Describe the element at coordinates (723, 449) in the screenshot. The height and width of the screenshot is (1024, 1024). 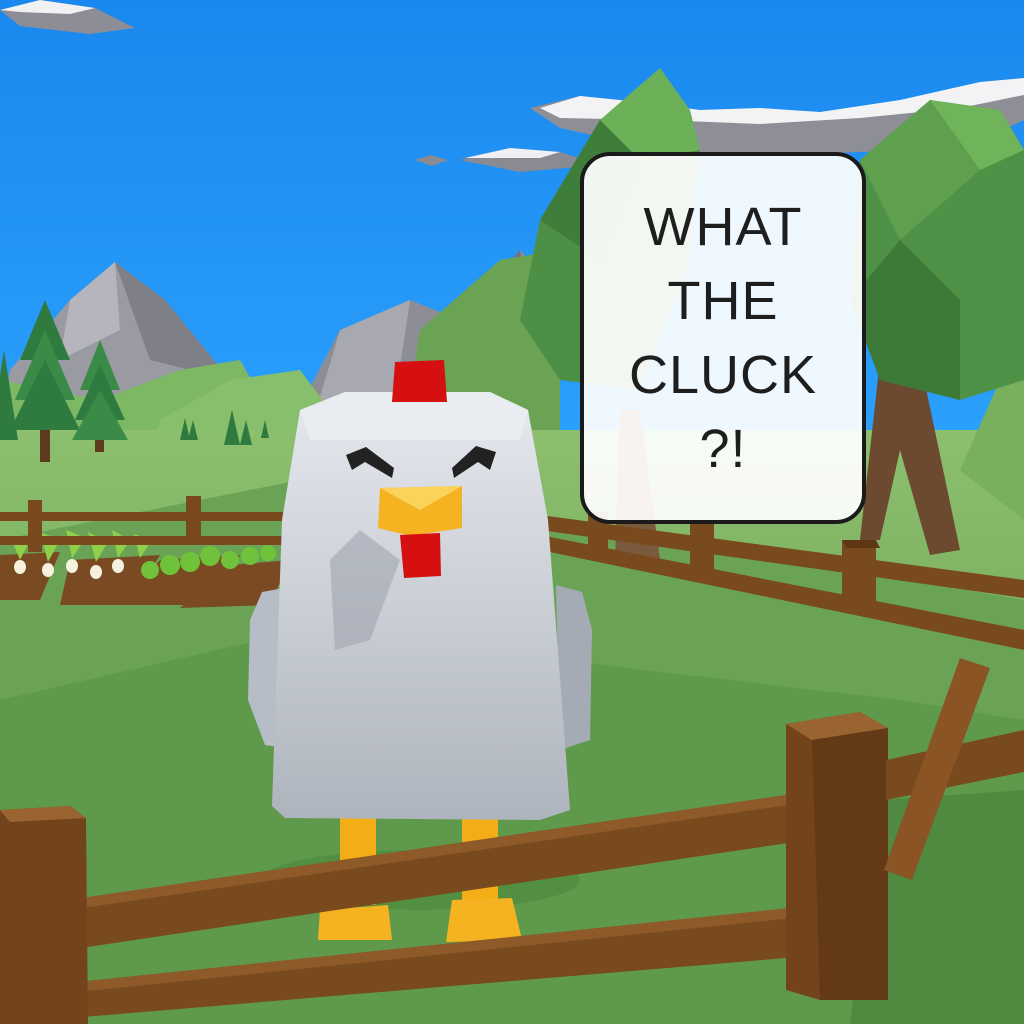
I see `speech-line-4: ?!` at that location.